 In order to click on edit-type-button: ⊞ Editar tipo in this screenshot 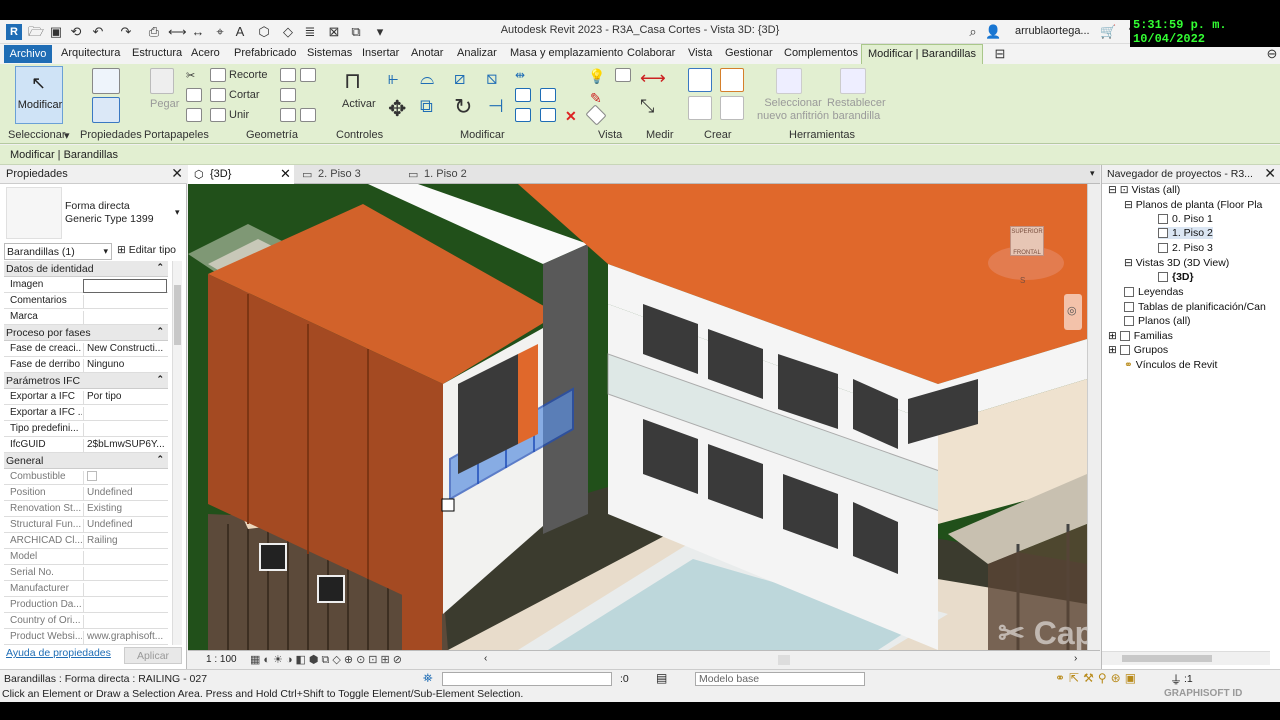, I will do `click(146, 250)`.